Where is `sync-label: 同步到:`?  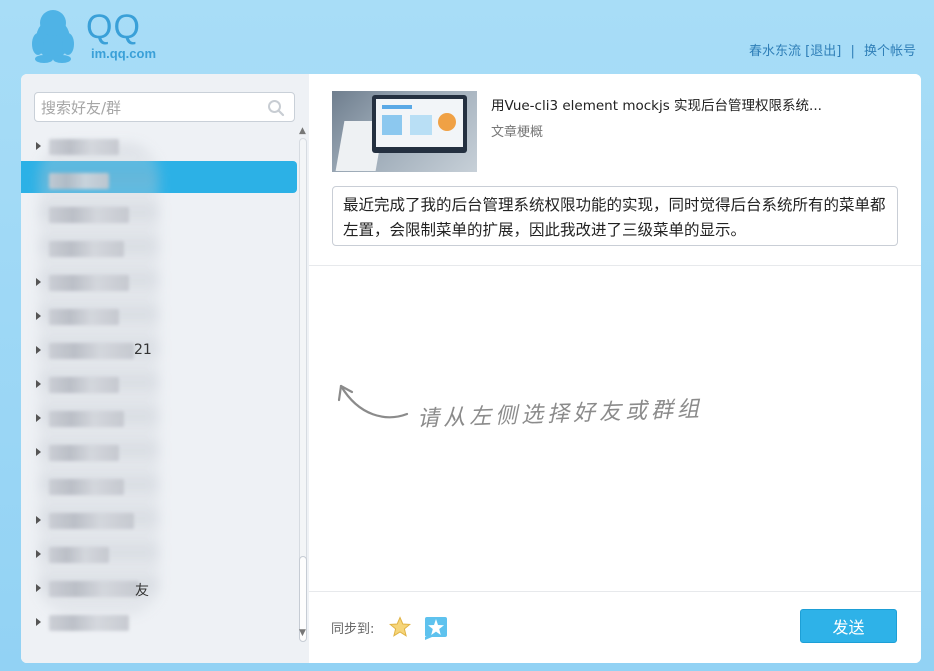
sync-label: 同步到: is located at coordinates (353, 629).